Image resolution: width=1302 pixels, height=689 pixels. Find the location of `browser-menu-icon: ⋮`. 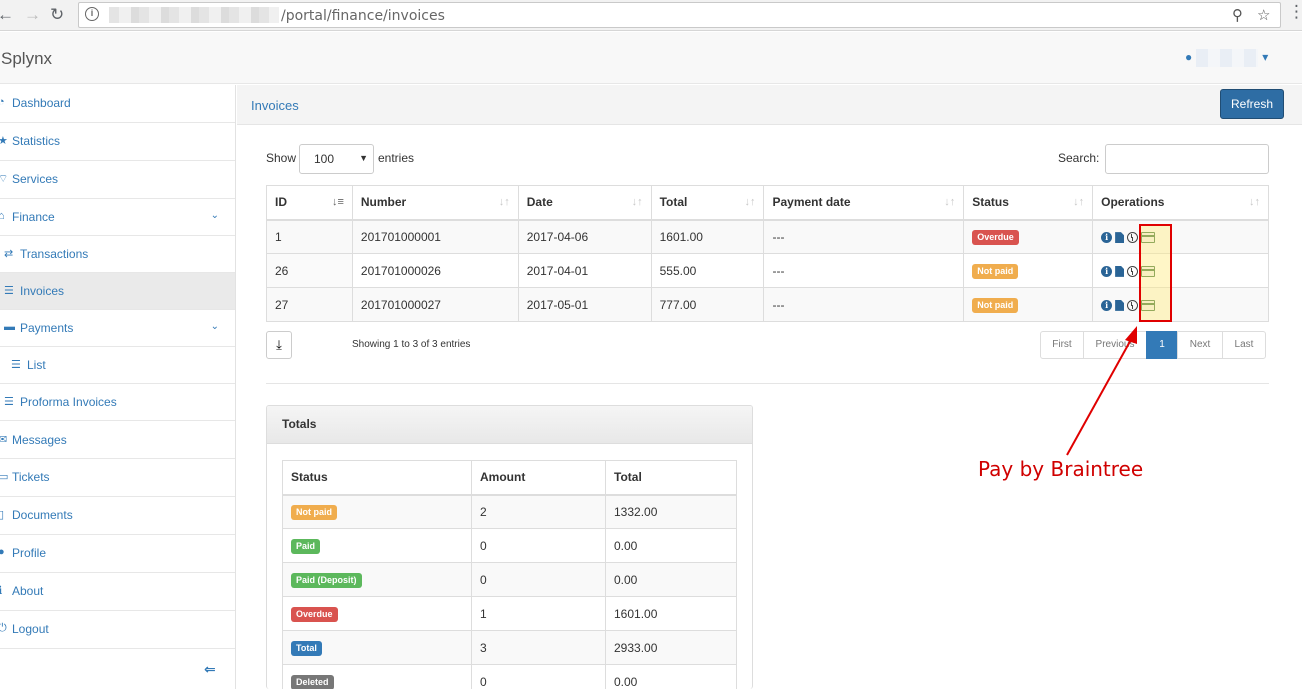

browser-menu-icon: ⋮ is located at coordinates (1295, 12).